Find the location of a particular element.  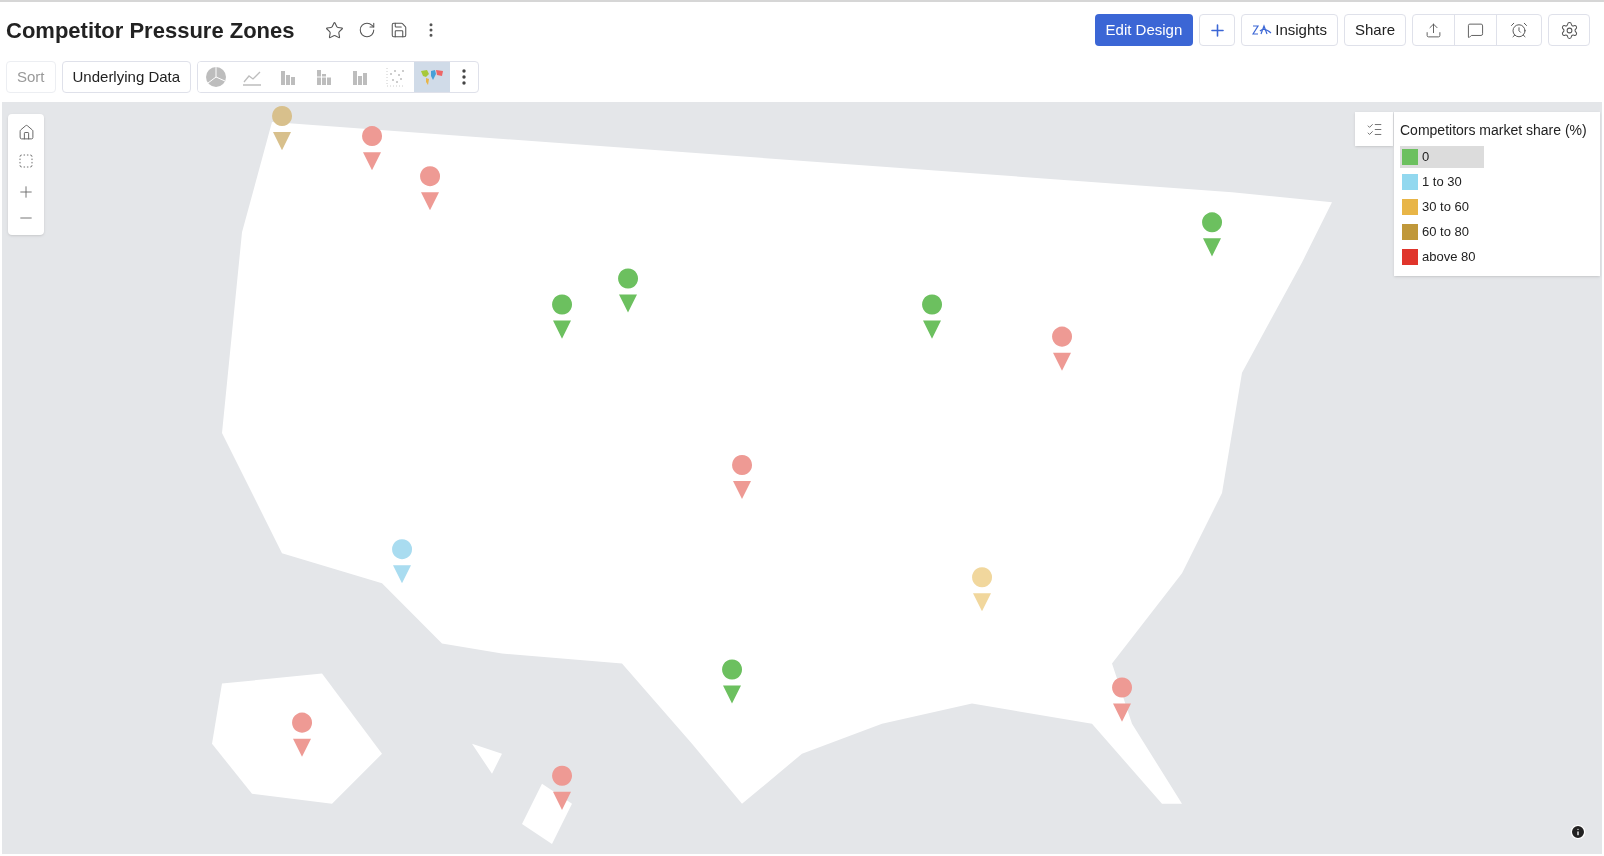

legend-label: 1 to 30 is located at coordinates (1442, 182).